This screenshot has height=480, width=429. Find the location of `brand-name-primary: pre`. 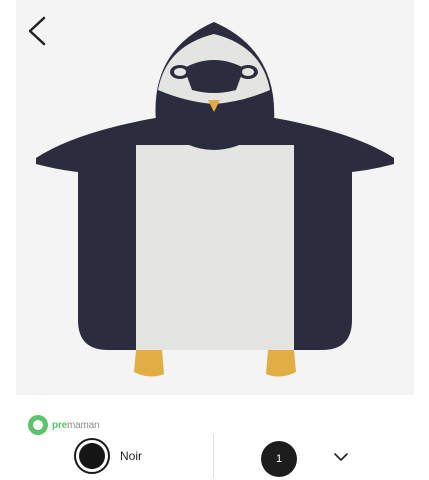

brand-name-primary: pre is located at coordinates (59, 425).